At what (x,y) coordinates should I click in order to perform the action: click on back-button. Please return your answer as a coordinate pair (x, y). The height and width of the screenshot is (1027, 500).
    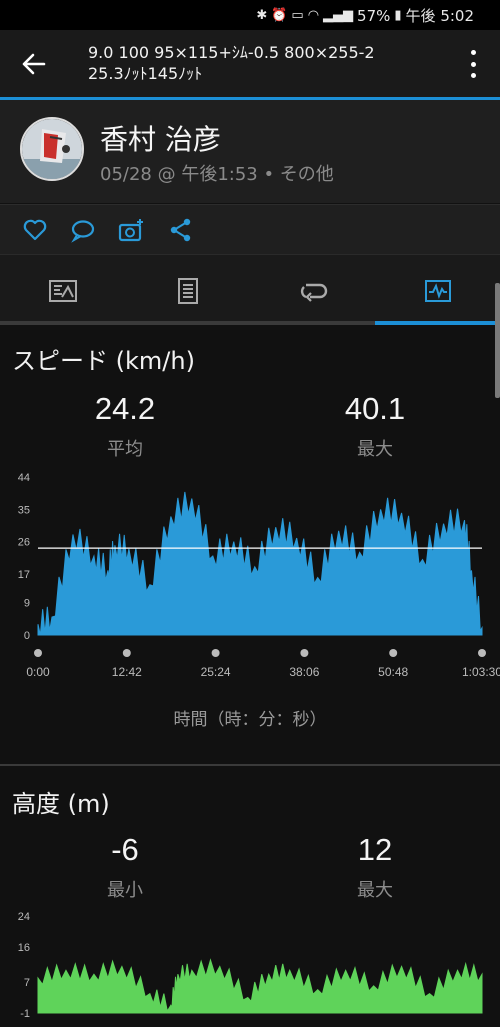
    Looking at the image, I should click on (33, 64).